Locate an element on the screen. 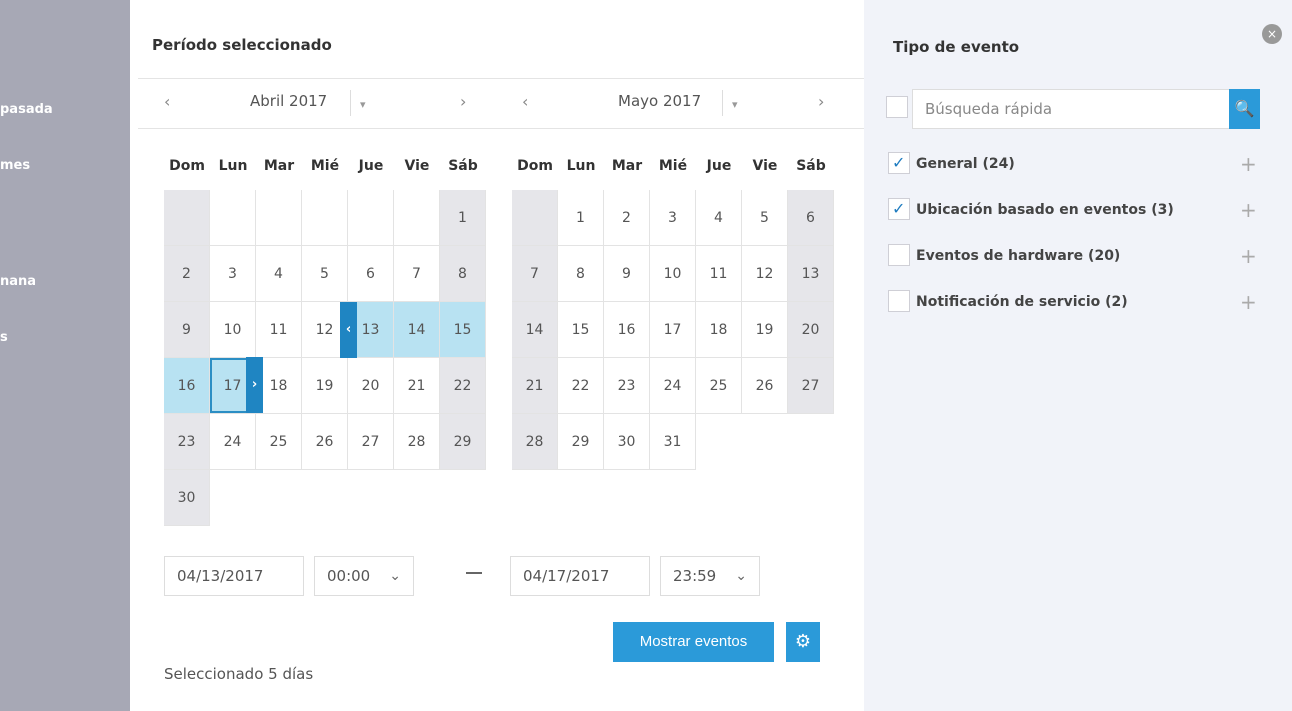 The width and height of the screenshot is (1292, 711). day-cell: 31 is located at coordinates (673, 442).